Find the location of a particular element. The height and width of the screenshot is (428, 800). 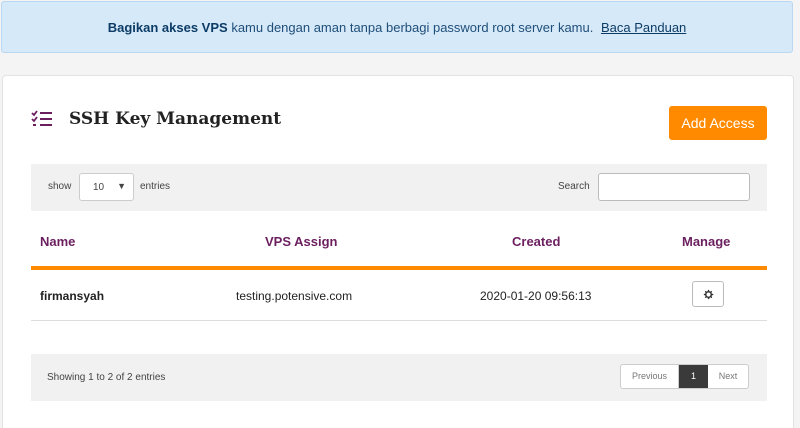

caret-down-icon: ▼ is located at coordinates (121, 186).